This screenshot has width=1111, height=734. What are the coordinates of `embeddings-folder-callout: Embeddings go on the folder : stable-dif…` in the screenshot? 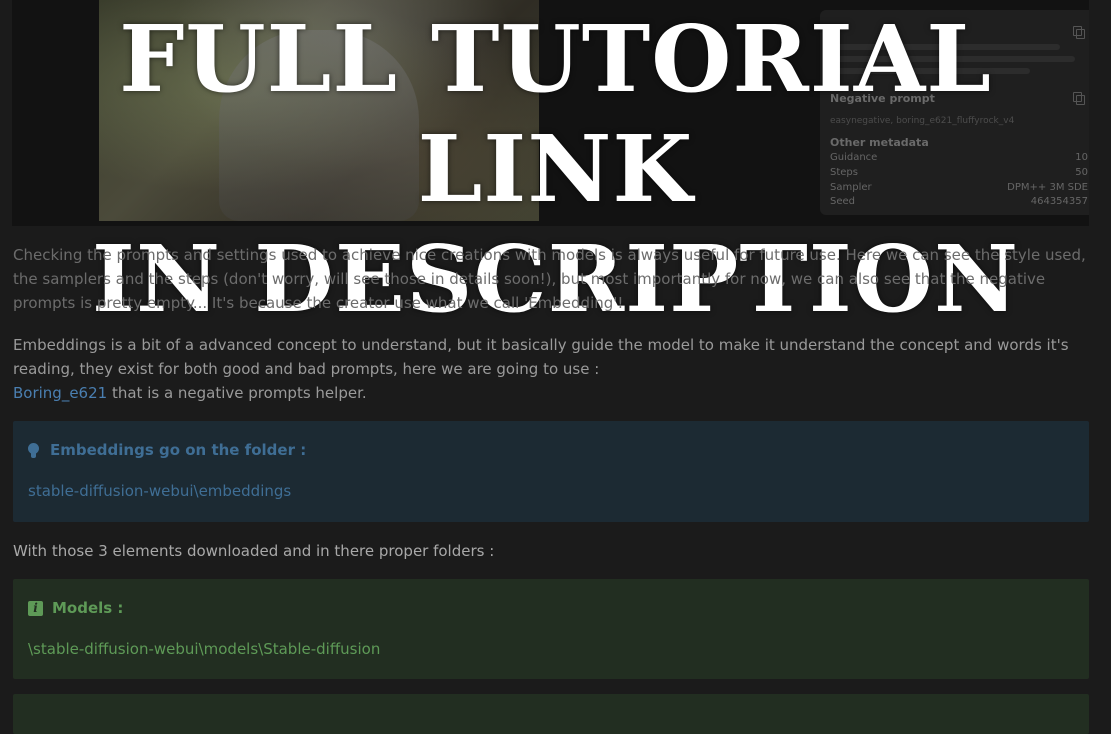 It's located at (551, 471).